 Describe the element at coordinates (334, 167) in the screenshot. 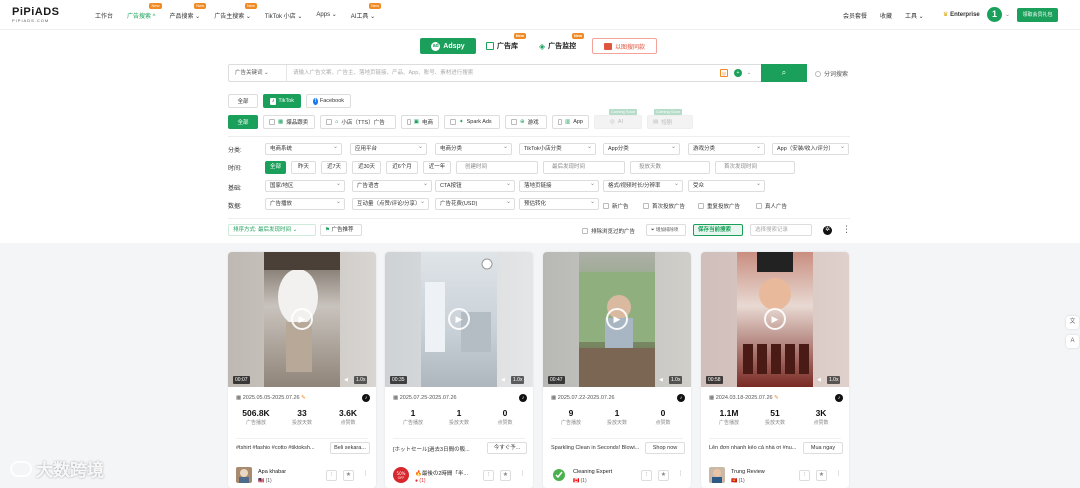

I see `time-7d: 近7天` at that location.